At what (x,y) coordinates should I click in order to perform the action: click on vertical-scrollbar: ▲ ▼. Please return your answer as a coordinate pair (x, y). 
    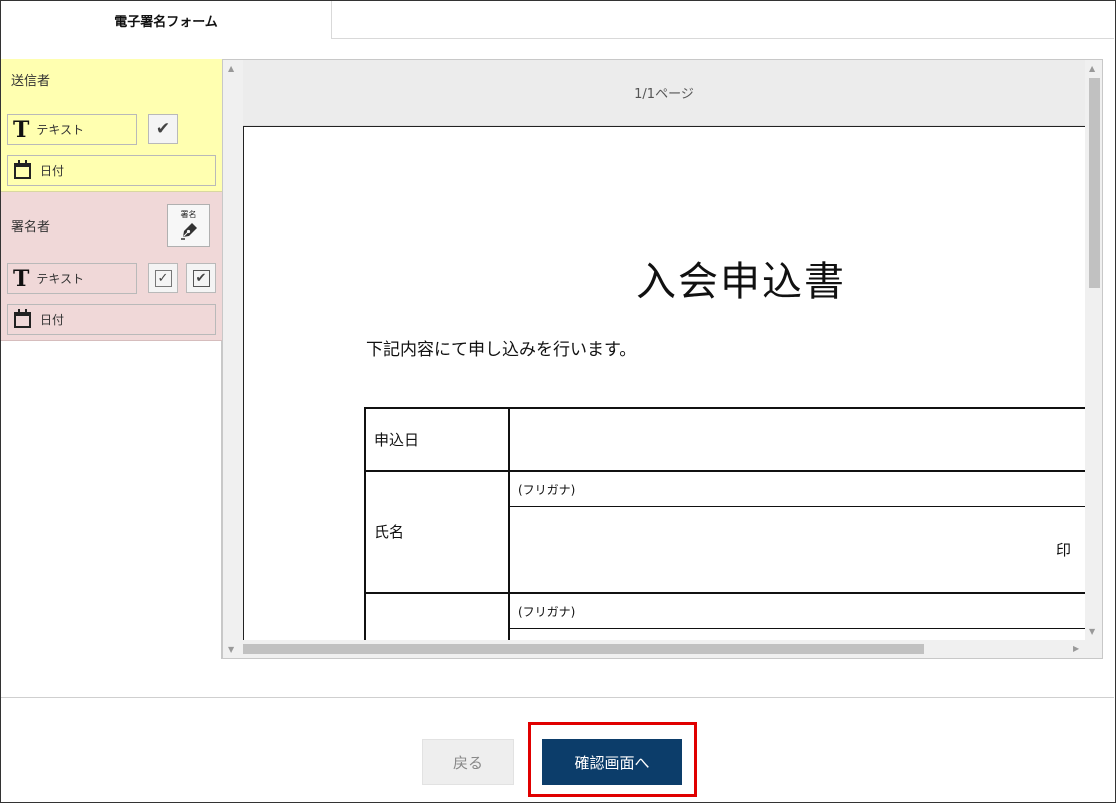
    Looking at the image, I should click on (1093, 359).